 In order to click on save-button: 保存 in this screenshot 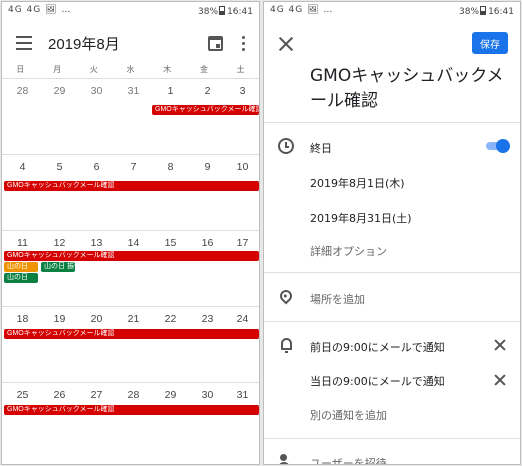, I will do `click(490, 43)`.